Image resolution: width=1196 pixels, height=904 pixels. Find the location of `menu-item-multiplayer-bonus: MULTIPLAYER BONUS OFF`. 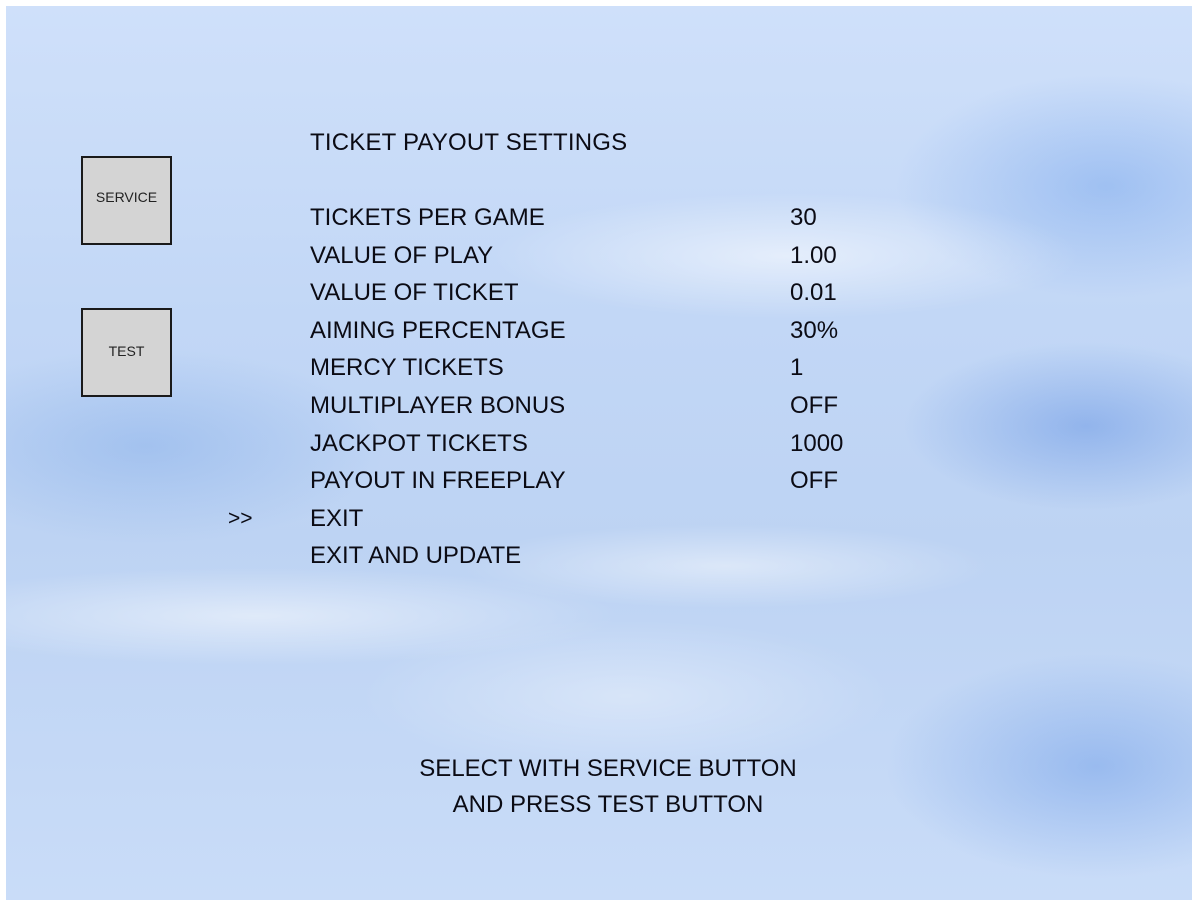

menu-item-multiplayer-bonus: MULTIPLAYER BONUS OFF is located at coordinates (588, 406).